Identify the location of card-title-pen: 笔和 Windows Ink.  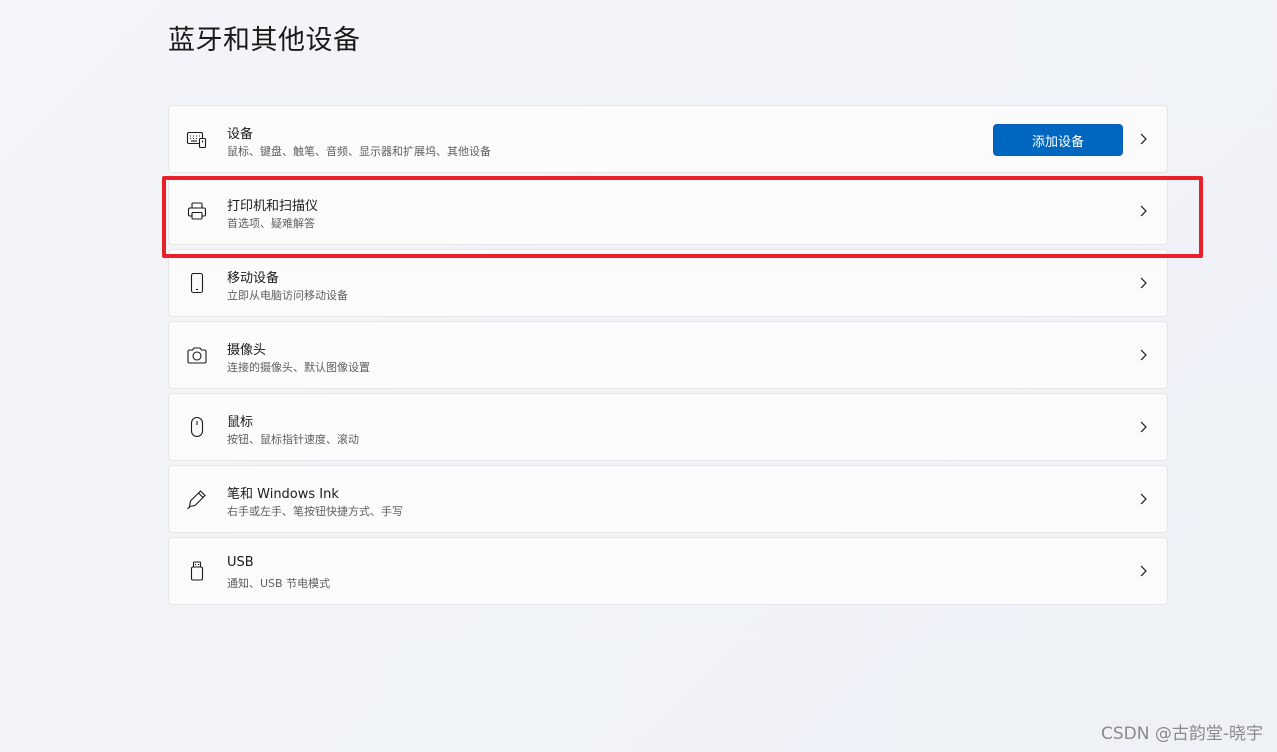
(283, 494).